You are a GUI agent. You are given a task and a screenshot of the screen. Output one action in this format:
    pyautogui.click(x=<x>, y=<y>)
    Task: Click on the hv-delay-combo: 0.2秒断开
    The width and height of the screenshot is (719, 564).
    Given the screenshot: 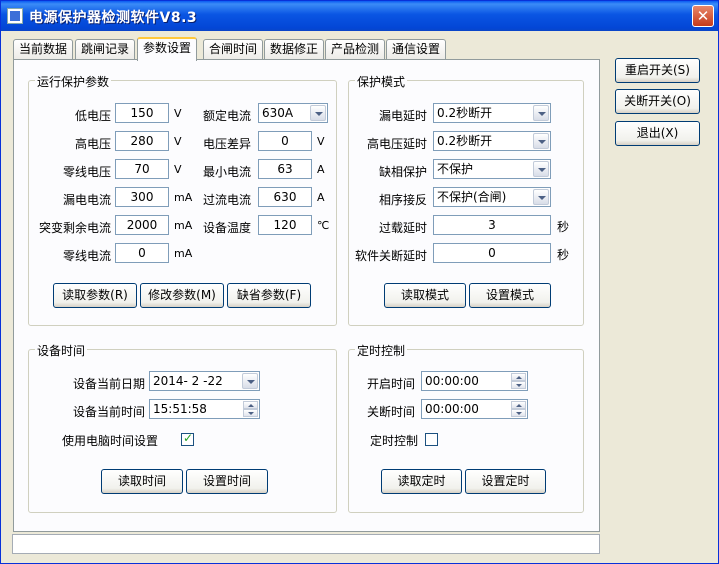 What is the action you would take?
    pyautogui.click(x=492, y=141)
    